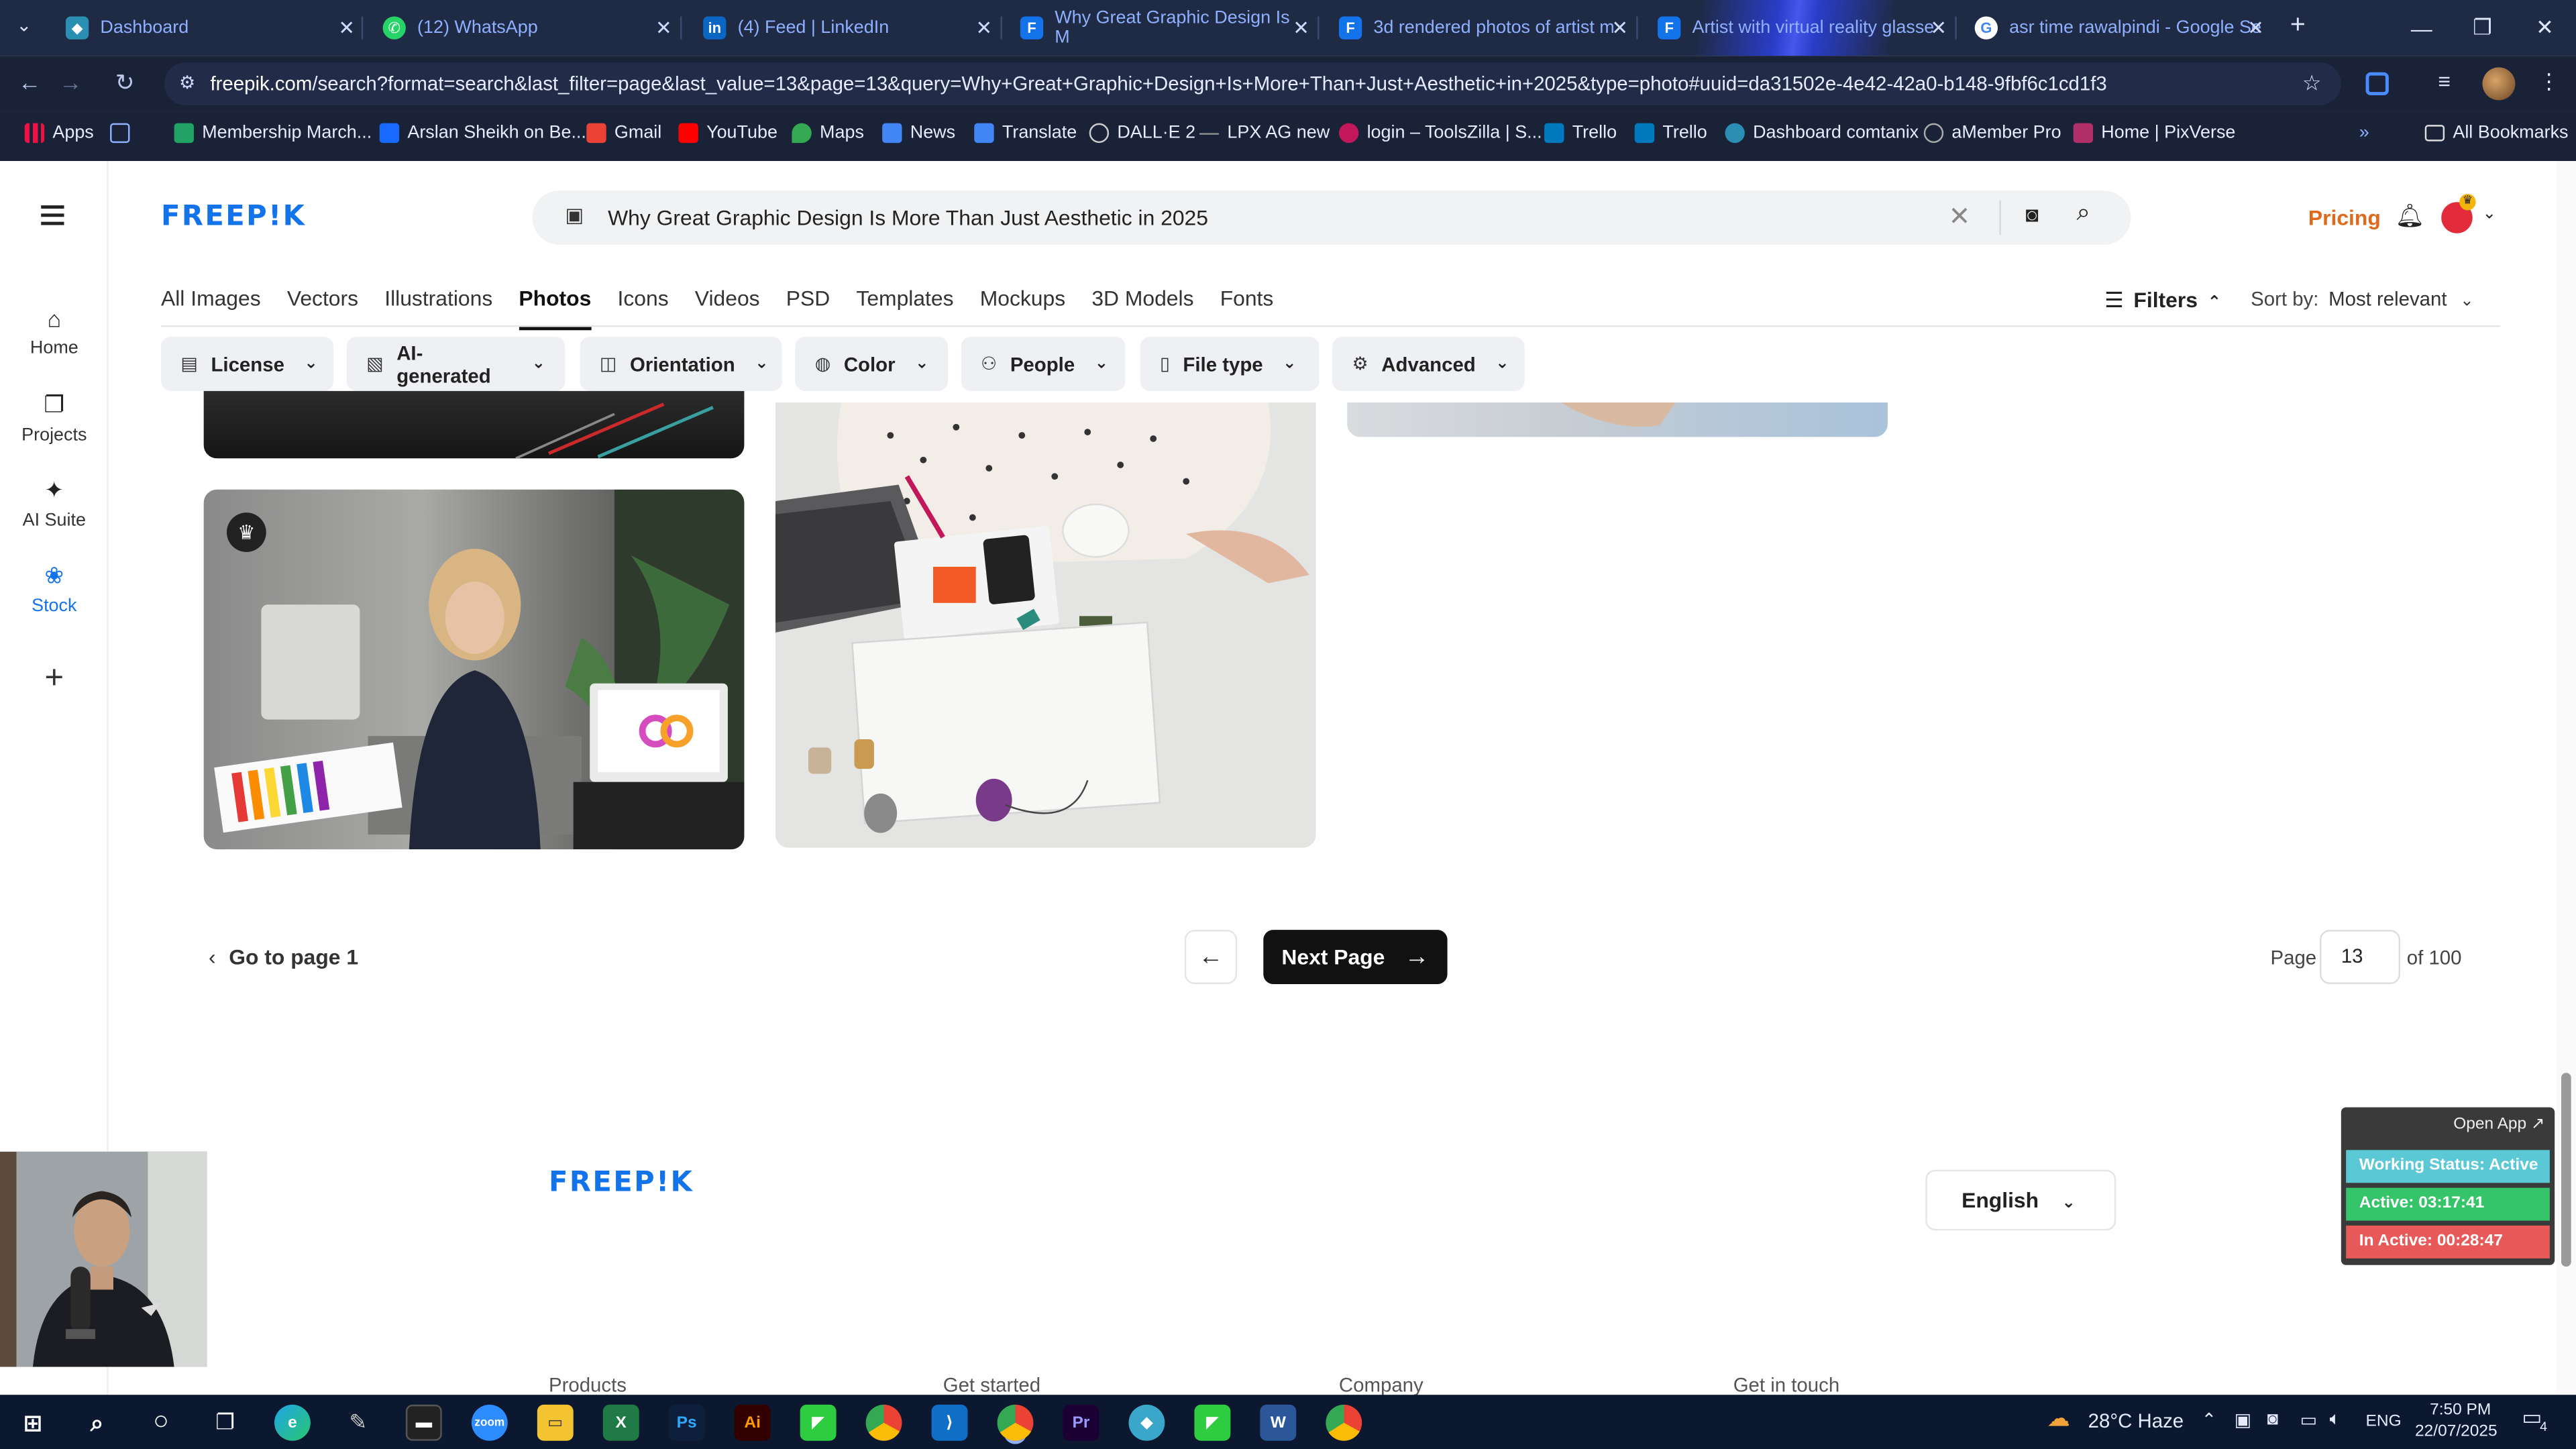  Describe the element at coordinates (2243, 1420) in the screenshot. I see `tray-meet-icon: ▣` at that location.